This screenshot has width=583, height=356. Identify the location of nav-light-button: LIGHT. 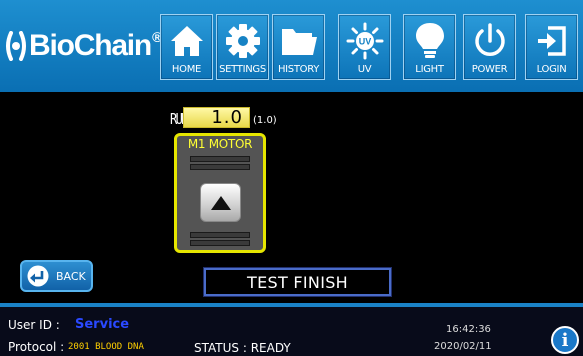
(429, 47).